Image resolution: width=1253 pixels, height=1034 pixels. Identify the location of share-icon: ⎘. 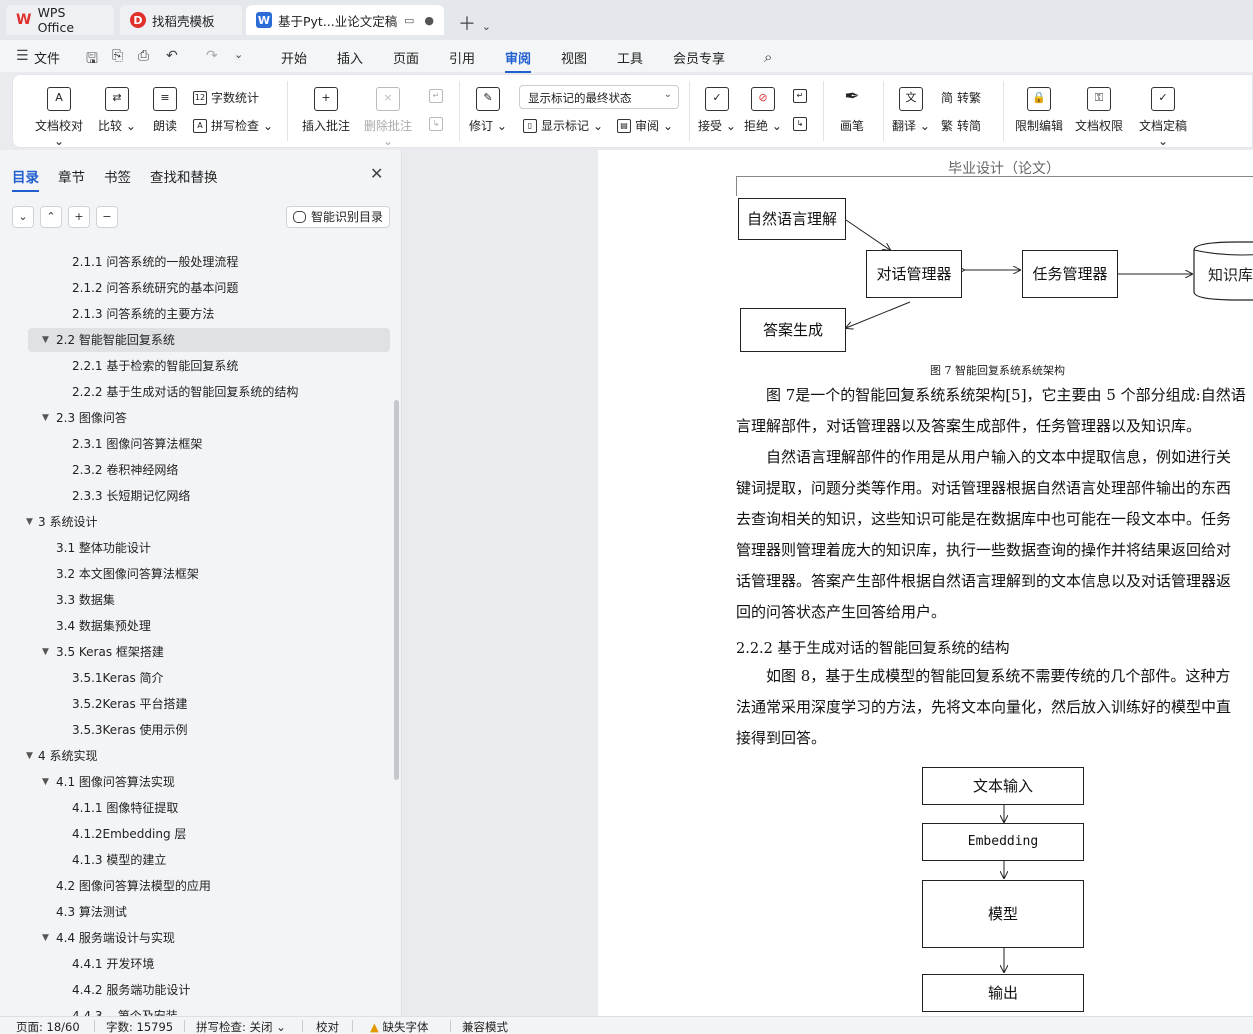
(117, 56).